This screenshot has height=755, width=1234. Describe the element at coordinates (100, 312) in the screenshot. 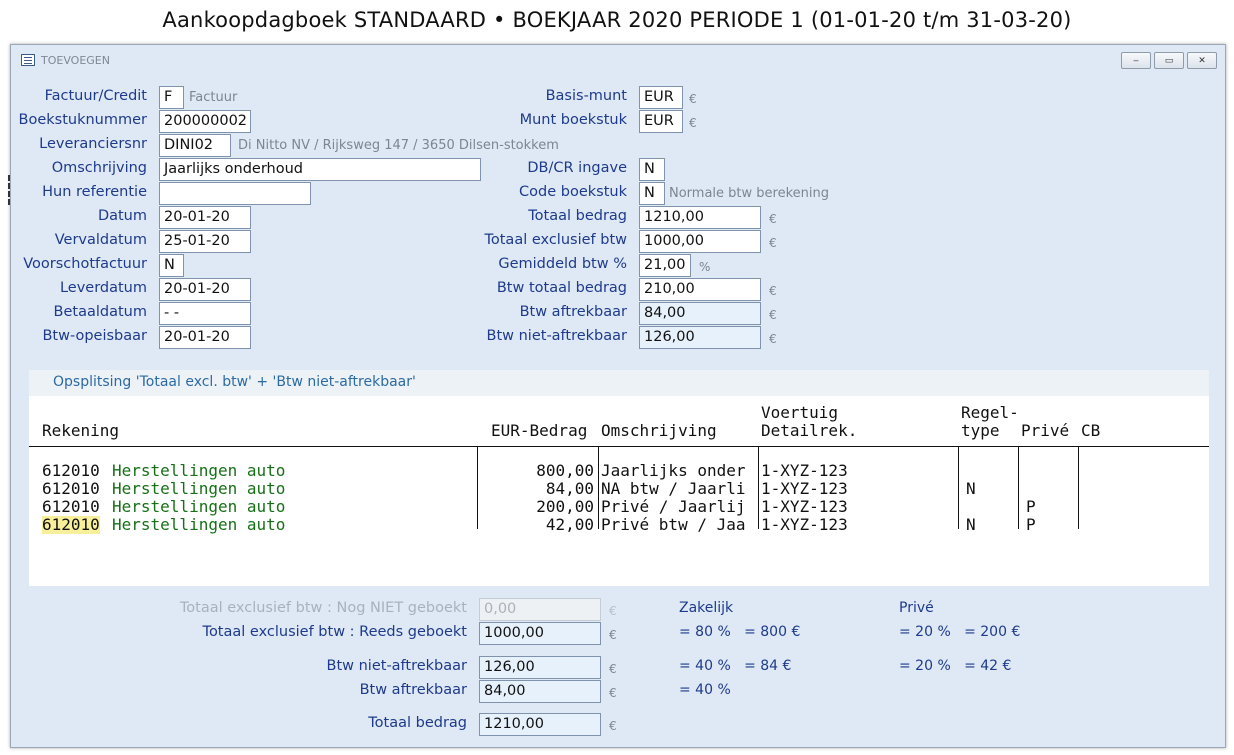

I see `label-betaaldatum: Betaaldatum` at that location.